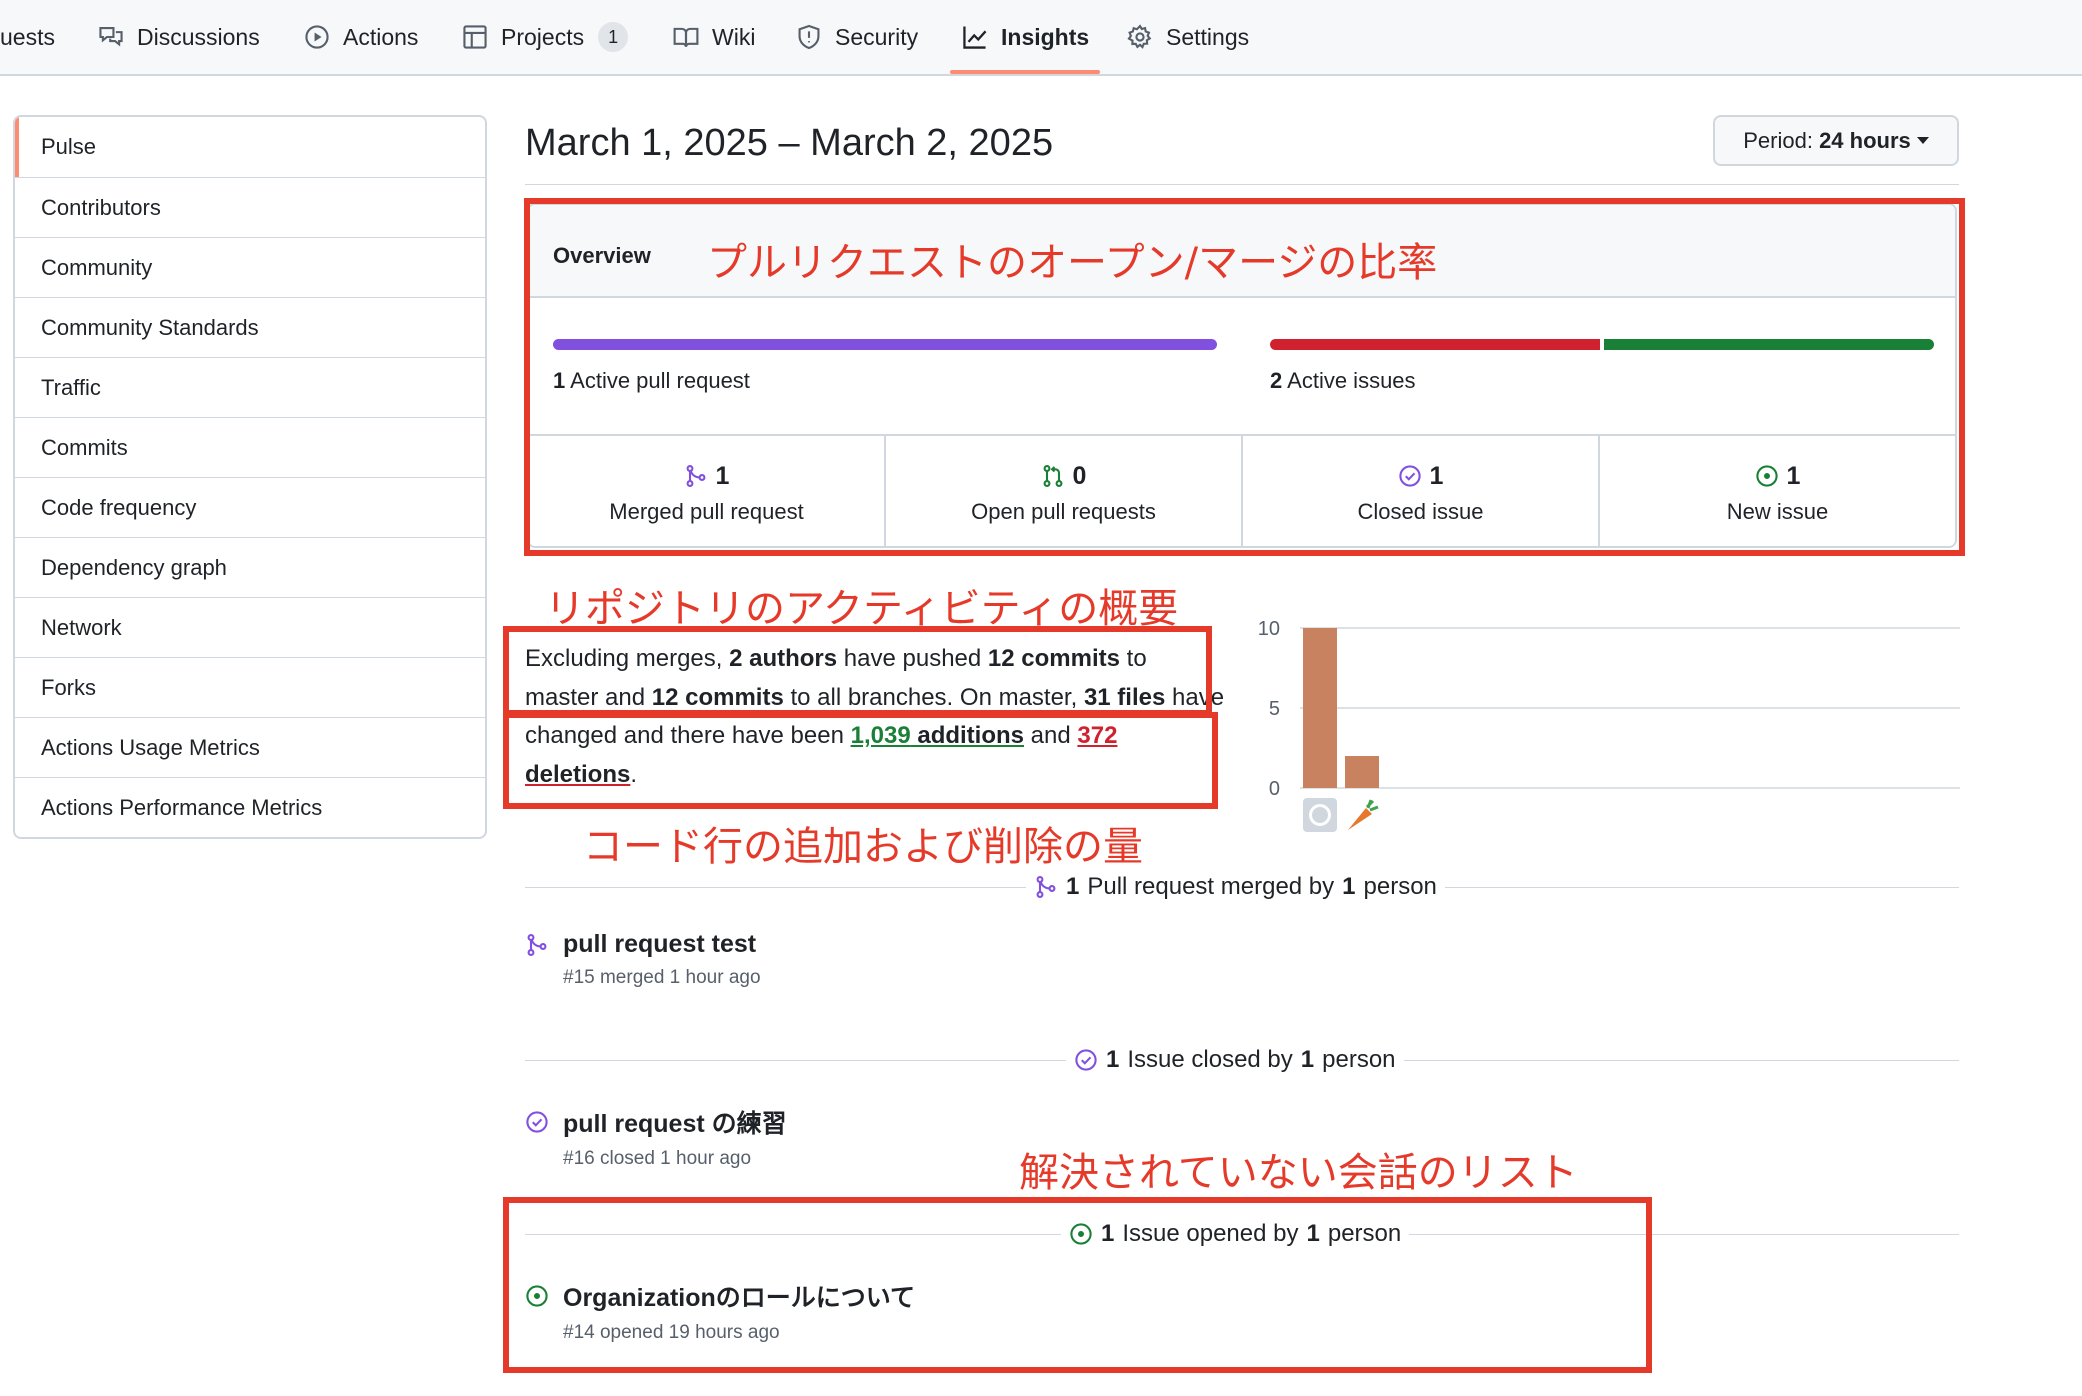 Image resolution: width=2082 pixels, height=1396 pixels. I want to click on closed-issue-title-link: pull request の練習, so click(675, 1122).